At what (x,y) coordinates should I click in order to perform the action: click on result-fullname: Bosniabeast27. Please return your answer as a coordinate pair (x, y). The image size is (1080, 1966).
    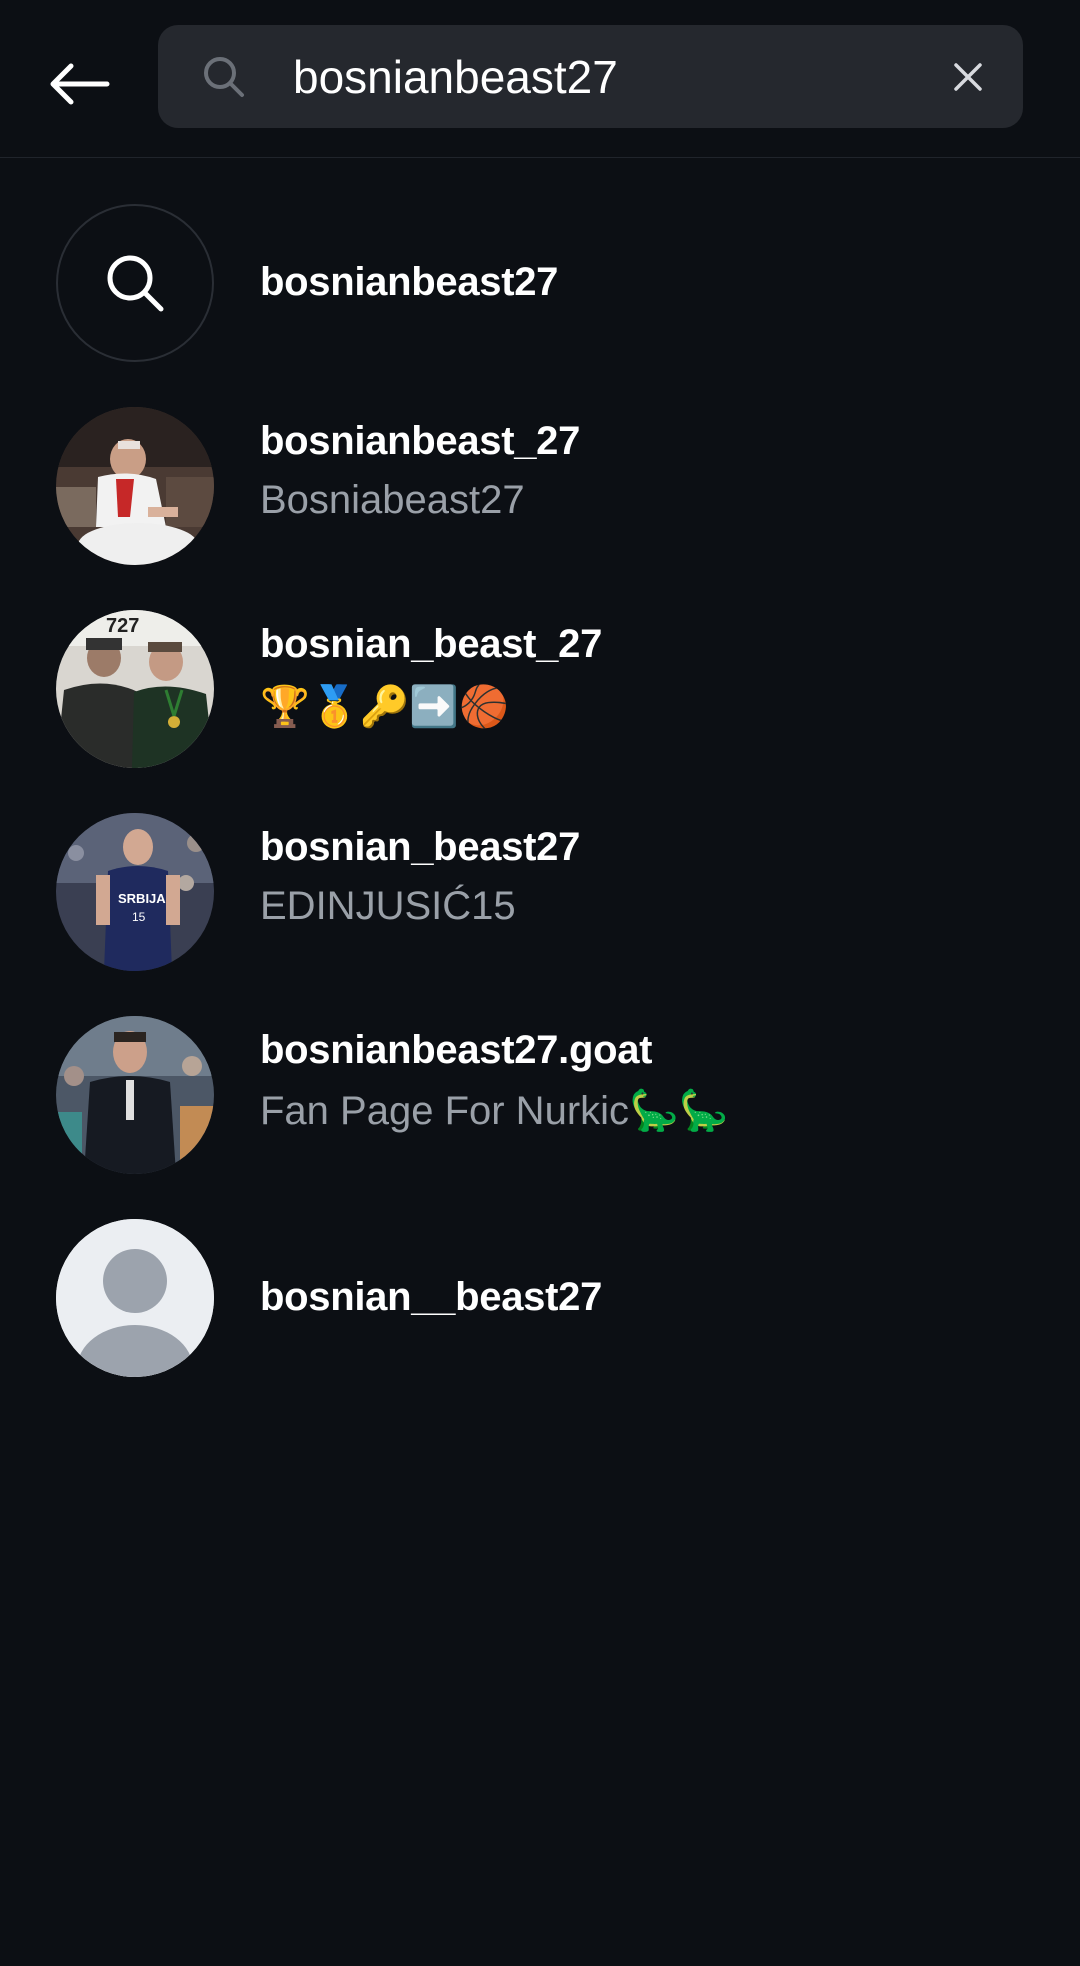
    Looking at the image, I should click on (392, 500).